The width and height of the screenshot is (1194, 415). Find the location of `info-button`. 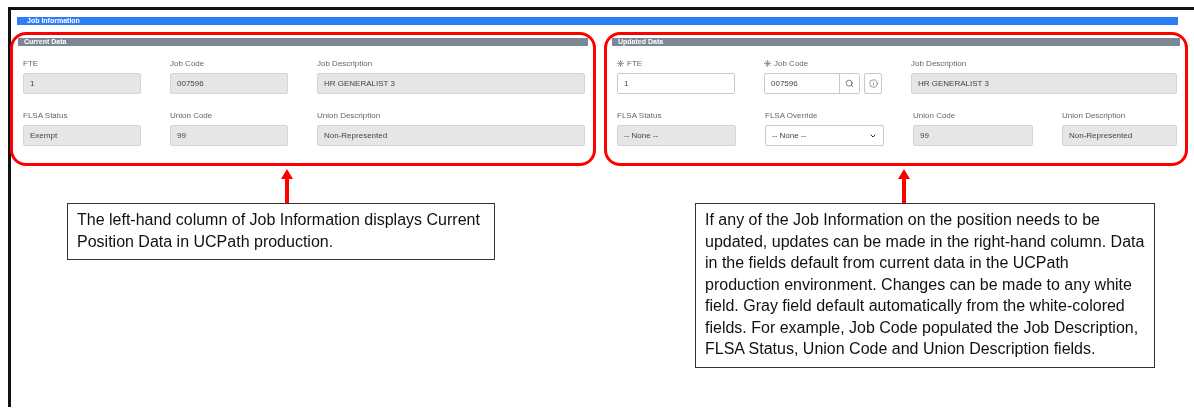

info-button is located at coordinates (873, 83).